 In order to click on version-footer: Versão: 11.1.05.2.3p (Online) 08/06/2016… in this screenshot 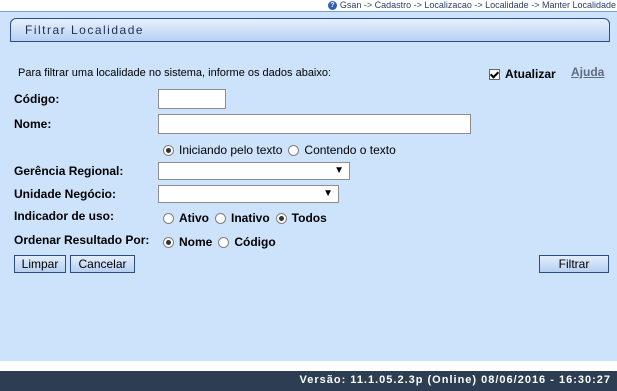, I will do `click(308, 381)`.